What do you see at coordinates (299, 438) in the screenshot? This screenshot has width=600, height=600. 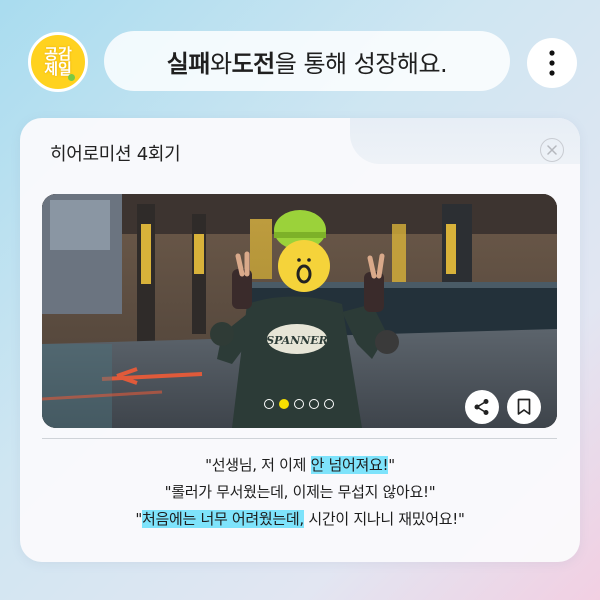 I see `card-divider` at bounding box center [299, 438].